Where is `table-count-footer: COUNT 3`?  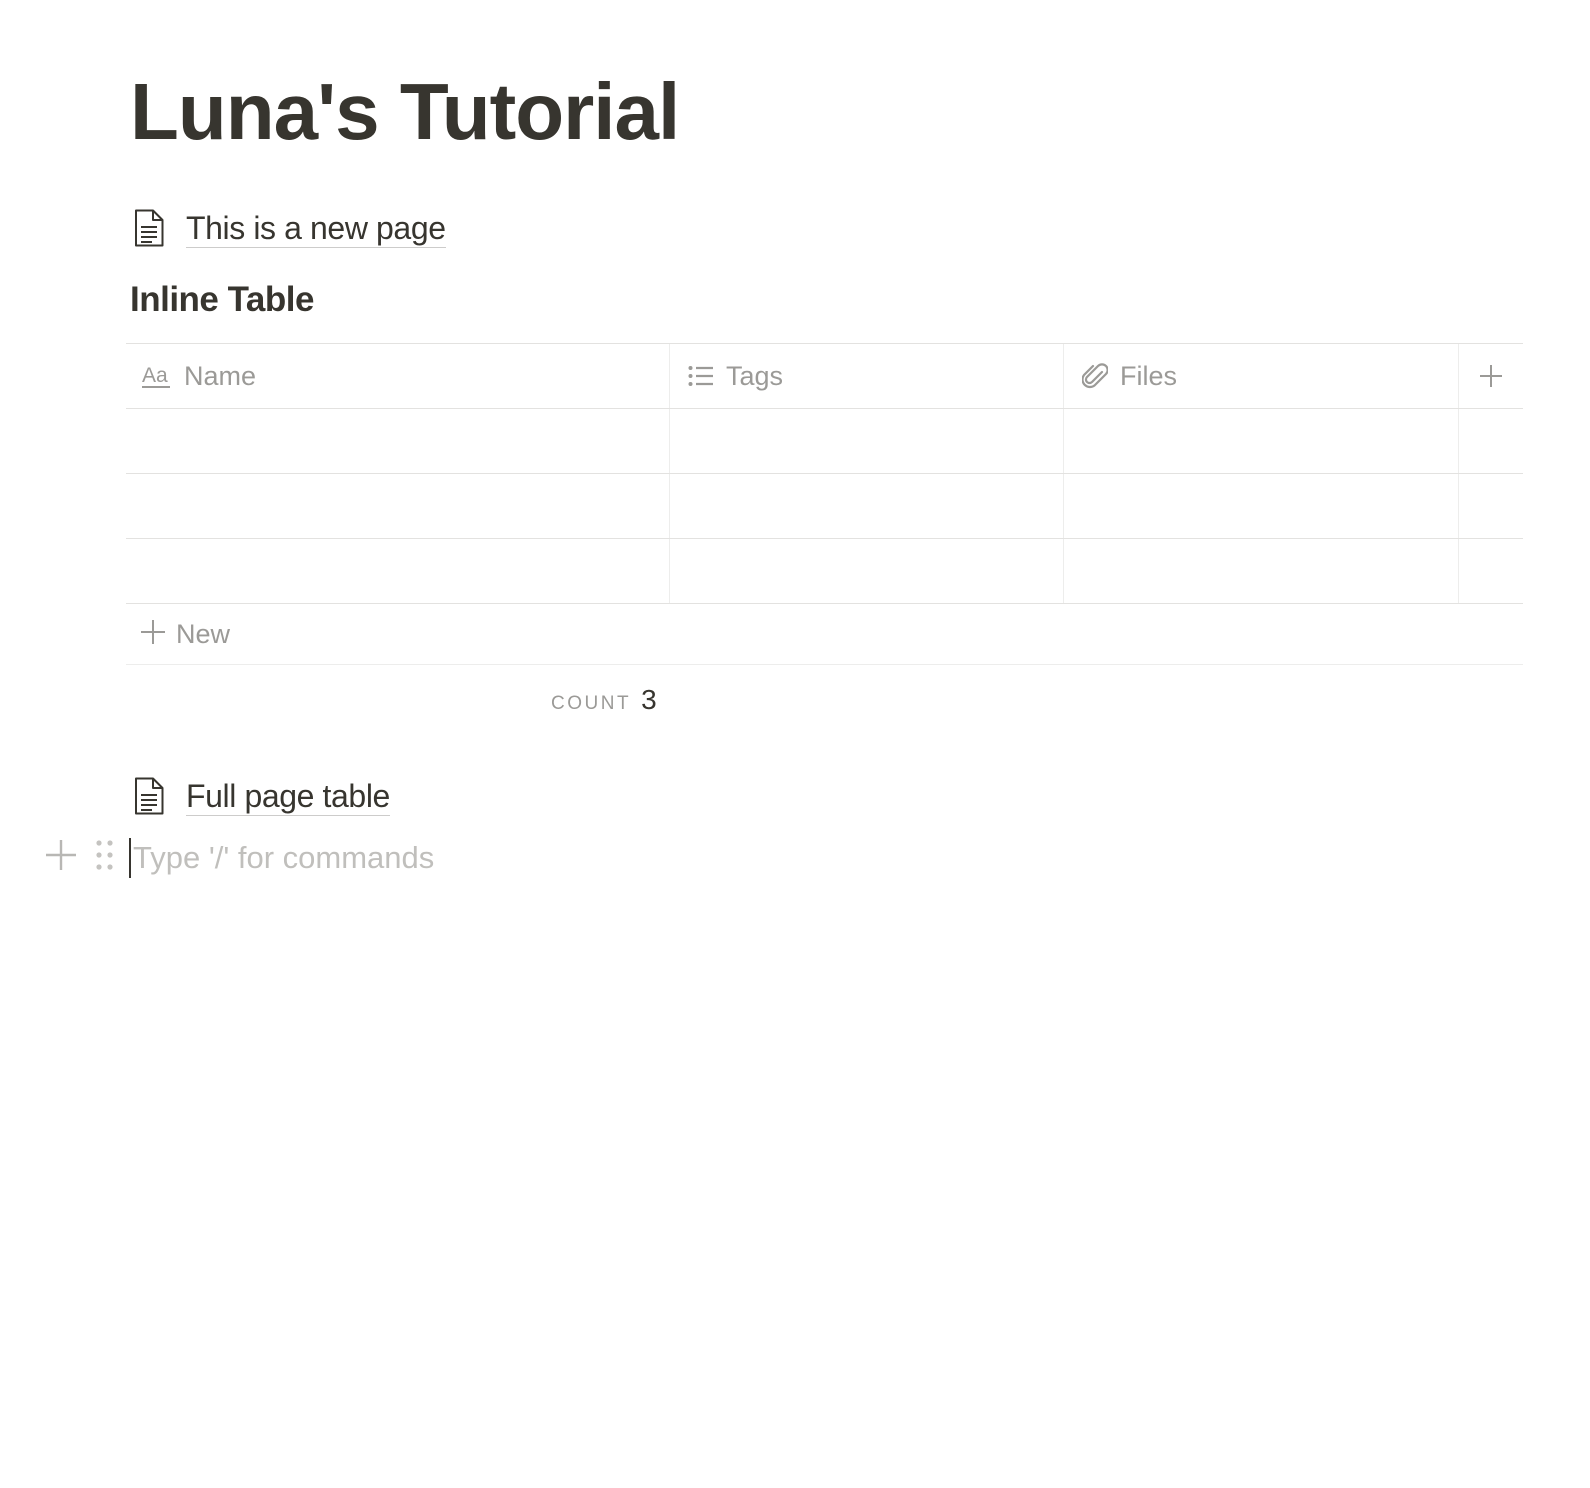
table-count-footer: COUNT 3 is located at coordinates (604, 700).